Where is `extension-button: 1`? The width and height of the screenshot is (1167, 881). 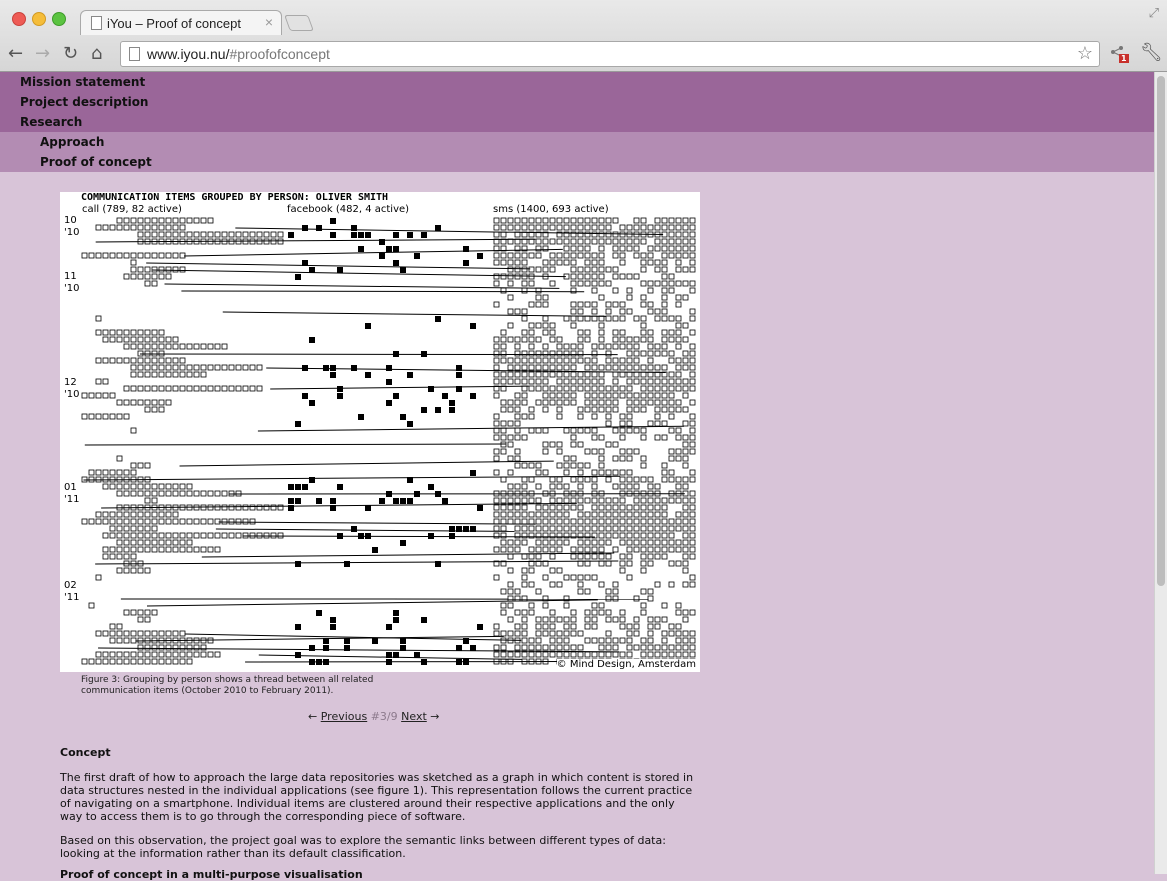
extension-button: 1 is located at coordinates (1120, 54).